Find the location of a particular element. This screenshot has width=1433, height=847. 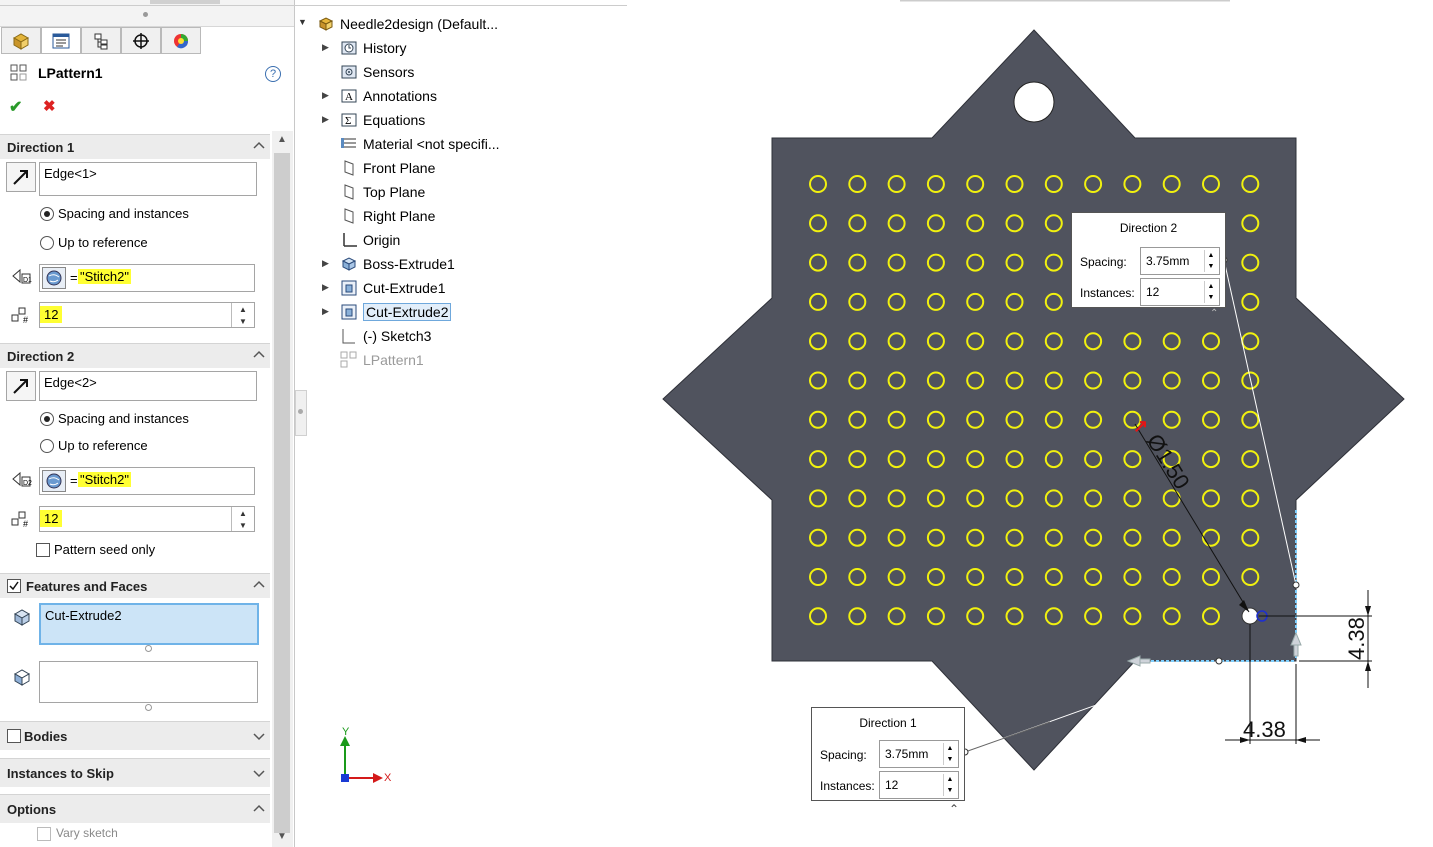

direction2-callout-spacing-value: 3.75mm is located at coordinates (1168, 261).